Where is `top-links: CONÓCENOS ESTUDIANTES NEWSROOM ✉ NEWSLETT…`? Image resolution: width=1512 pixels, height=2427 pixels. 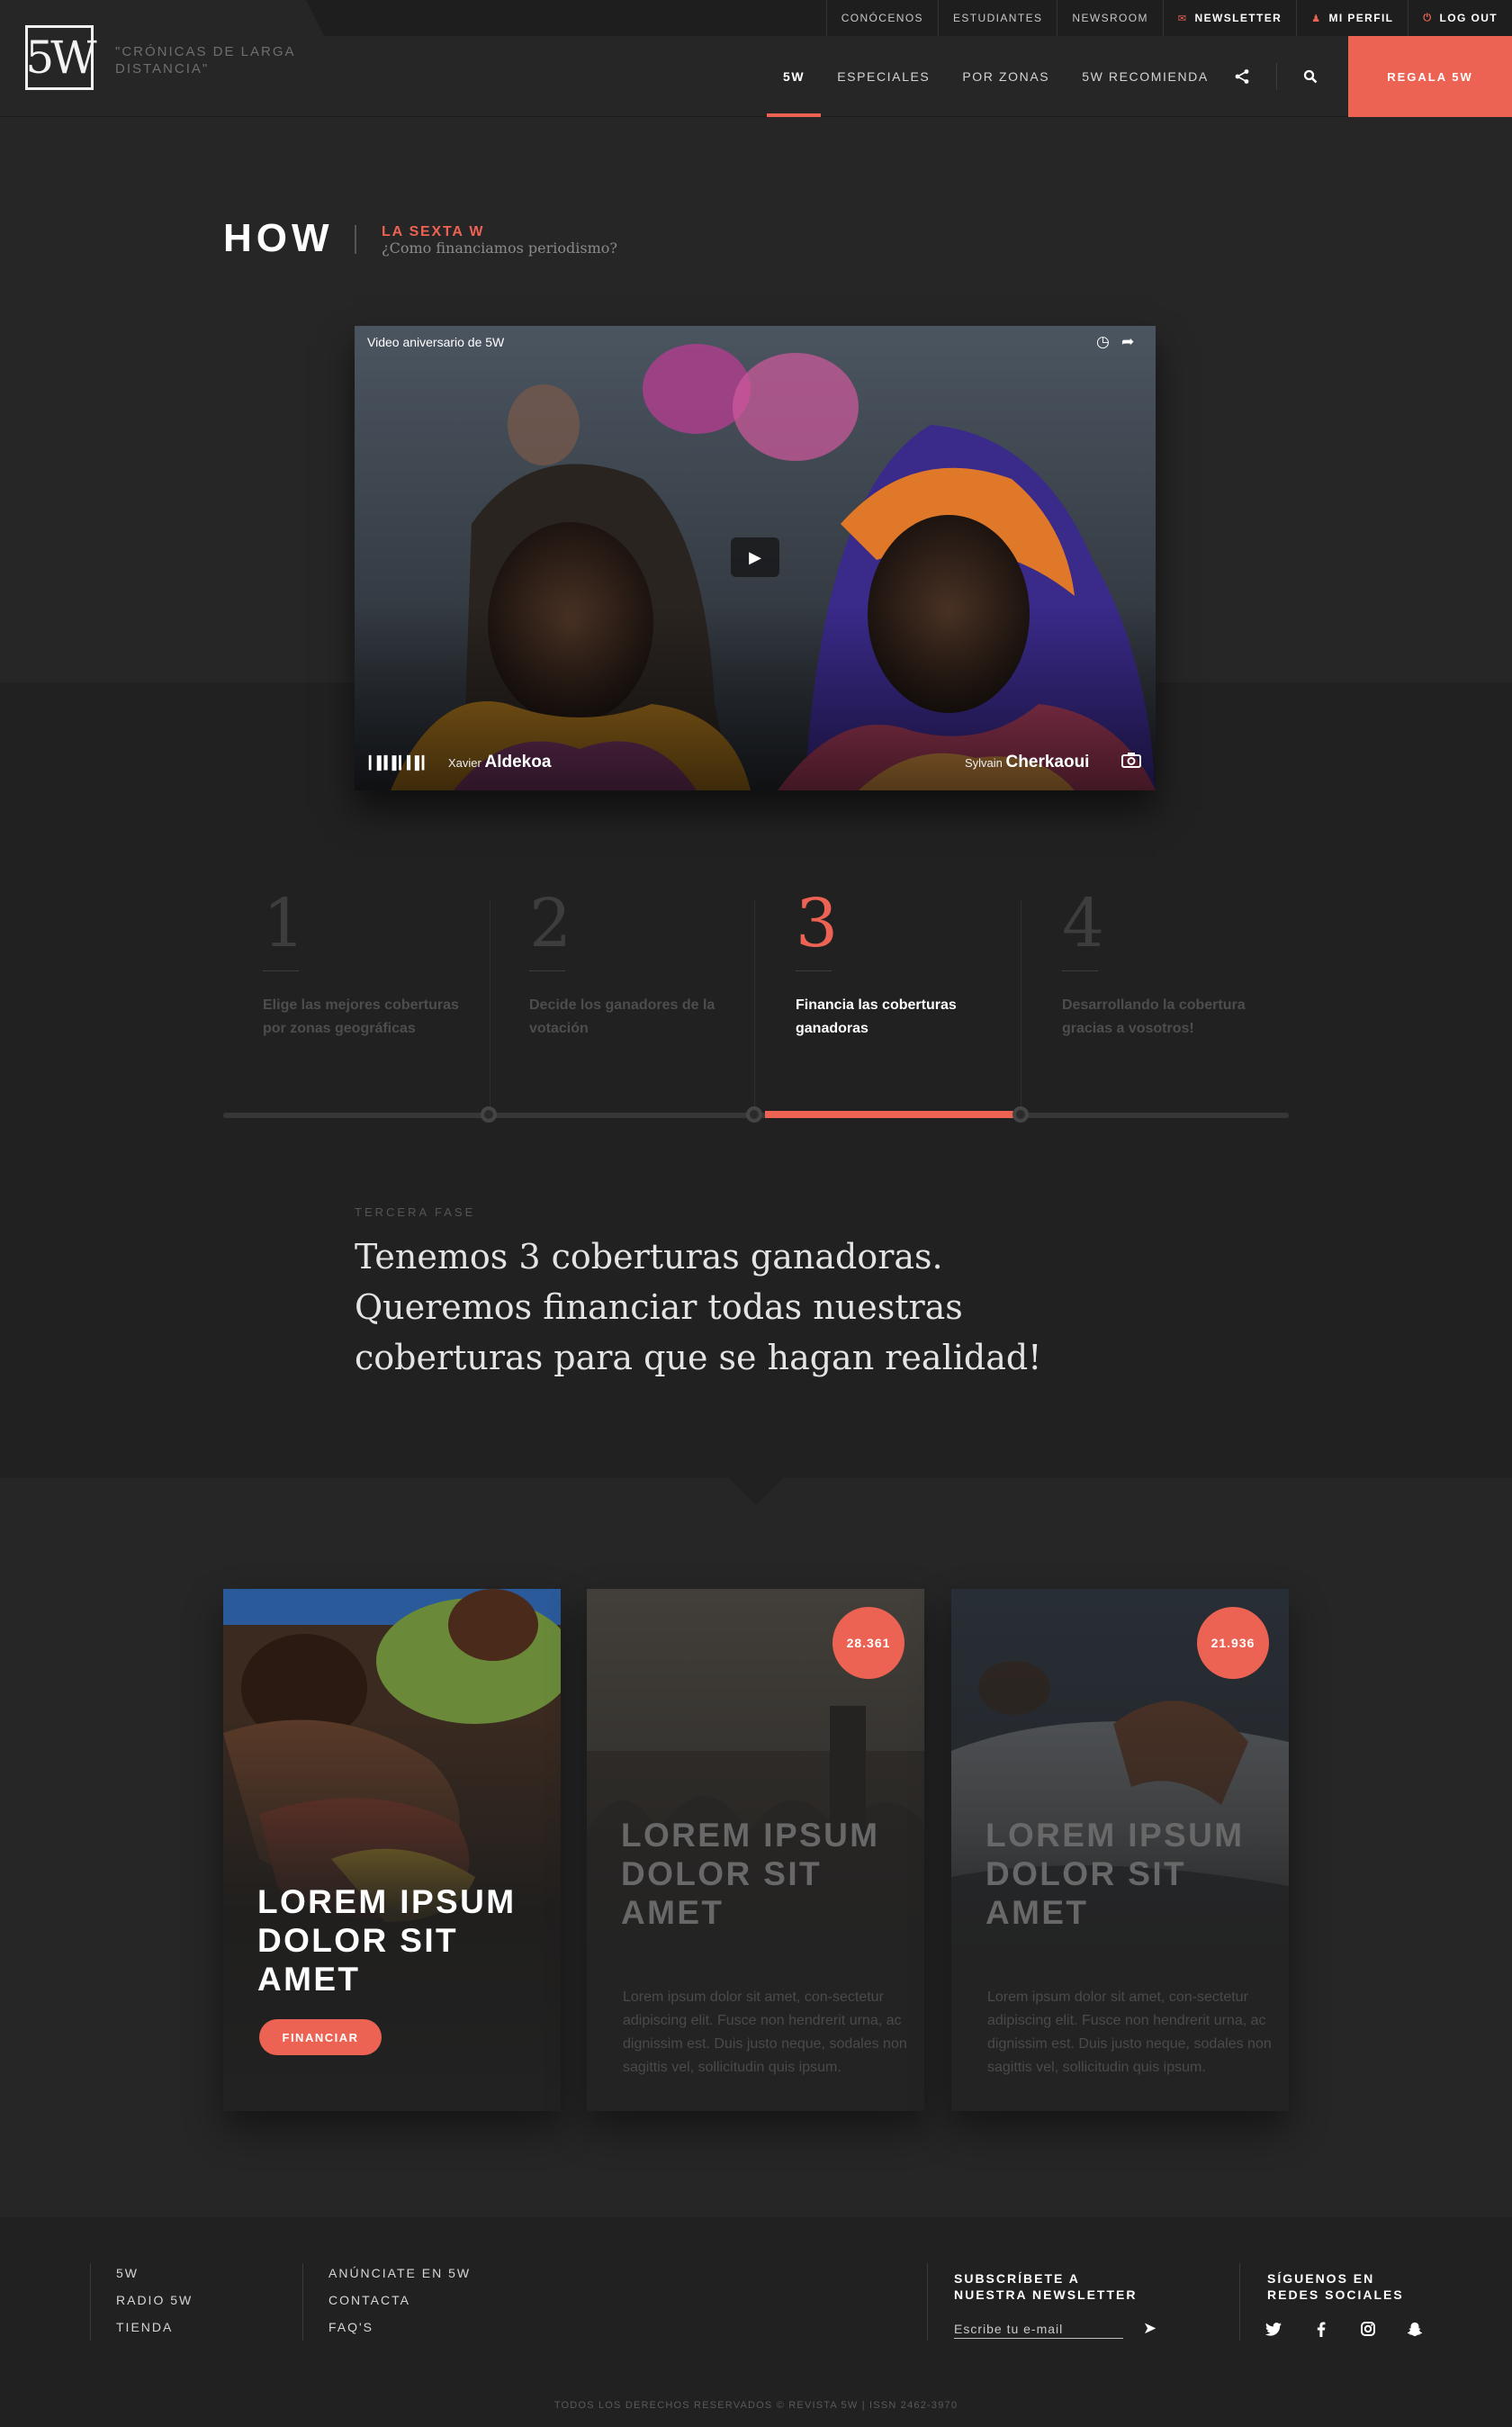 top-links: CONÓCENOS ESTUDIANTES NEWSROOM ✉ NEWSLETT… is located at coordinates (1169, 18).